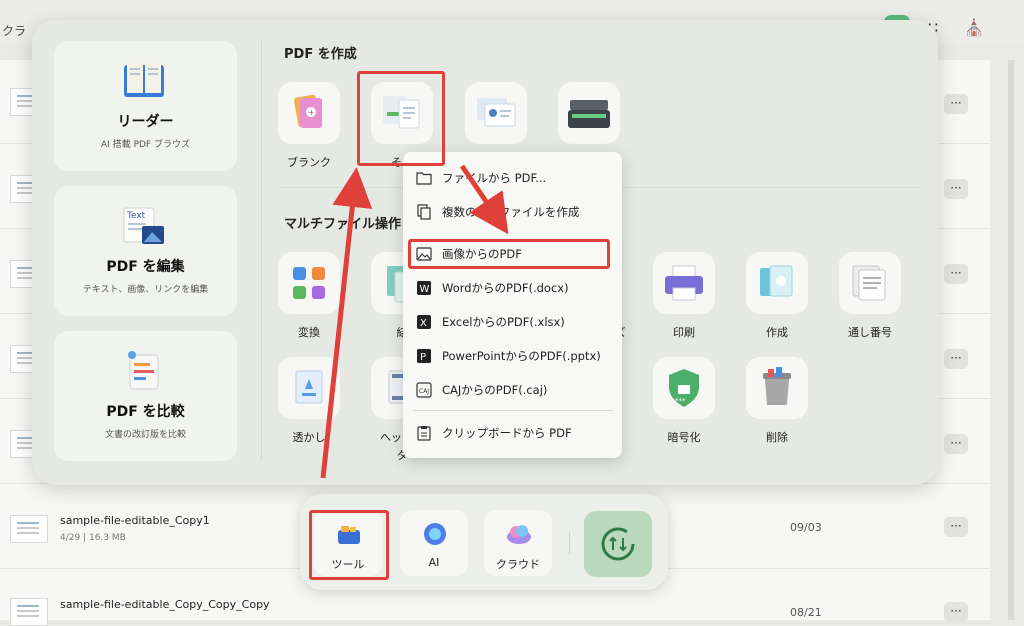 The image size is (1024, 626). I want to click on blank-doc-icon: +, so click(308, 111).